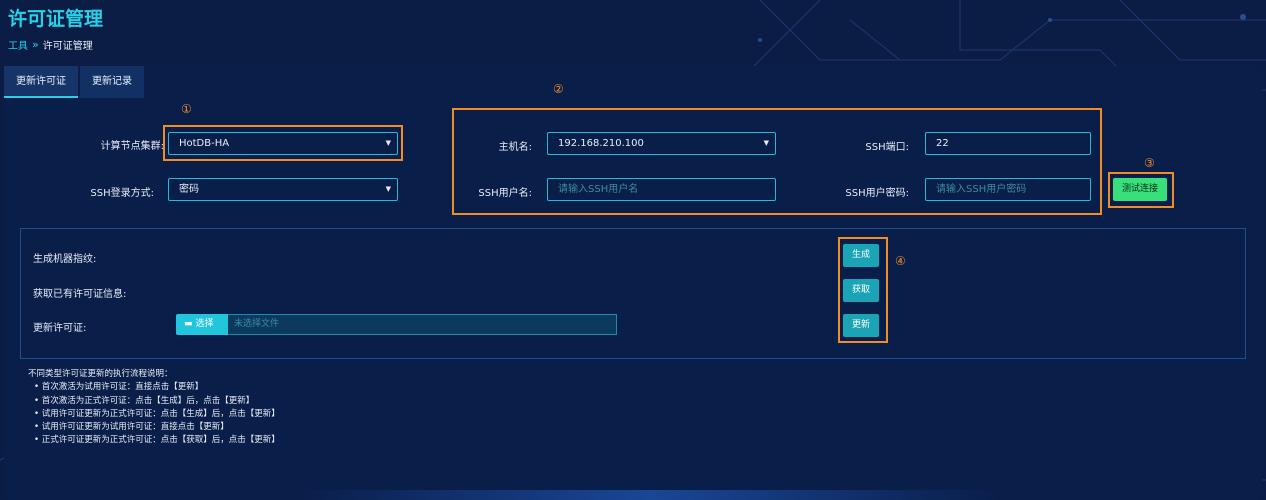 The width and height of the screenshot is (1266, 500). Describe the element at coordinates (157, 440) in the screenshot. I see `notes-item: 正式许可证更新为正式许可证：点击【获取】后，点击【更新】` at that location.